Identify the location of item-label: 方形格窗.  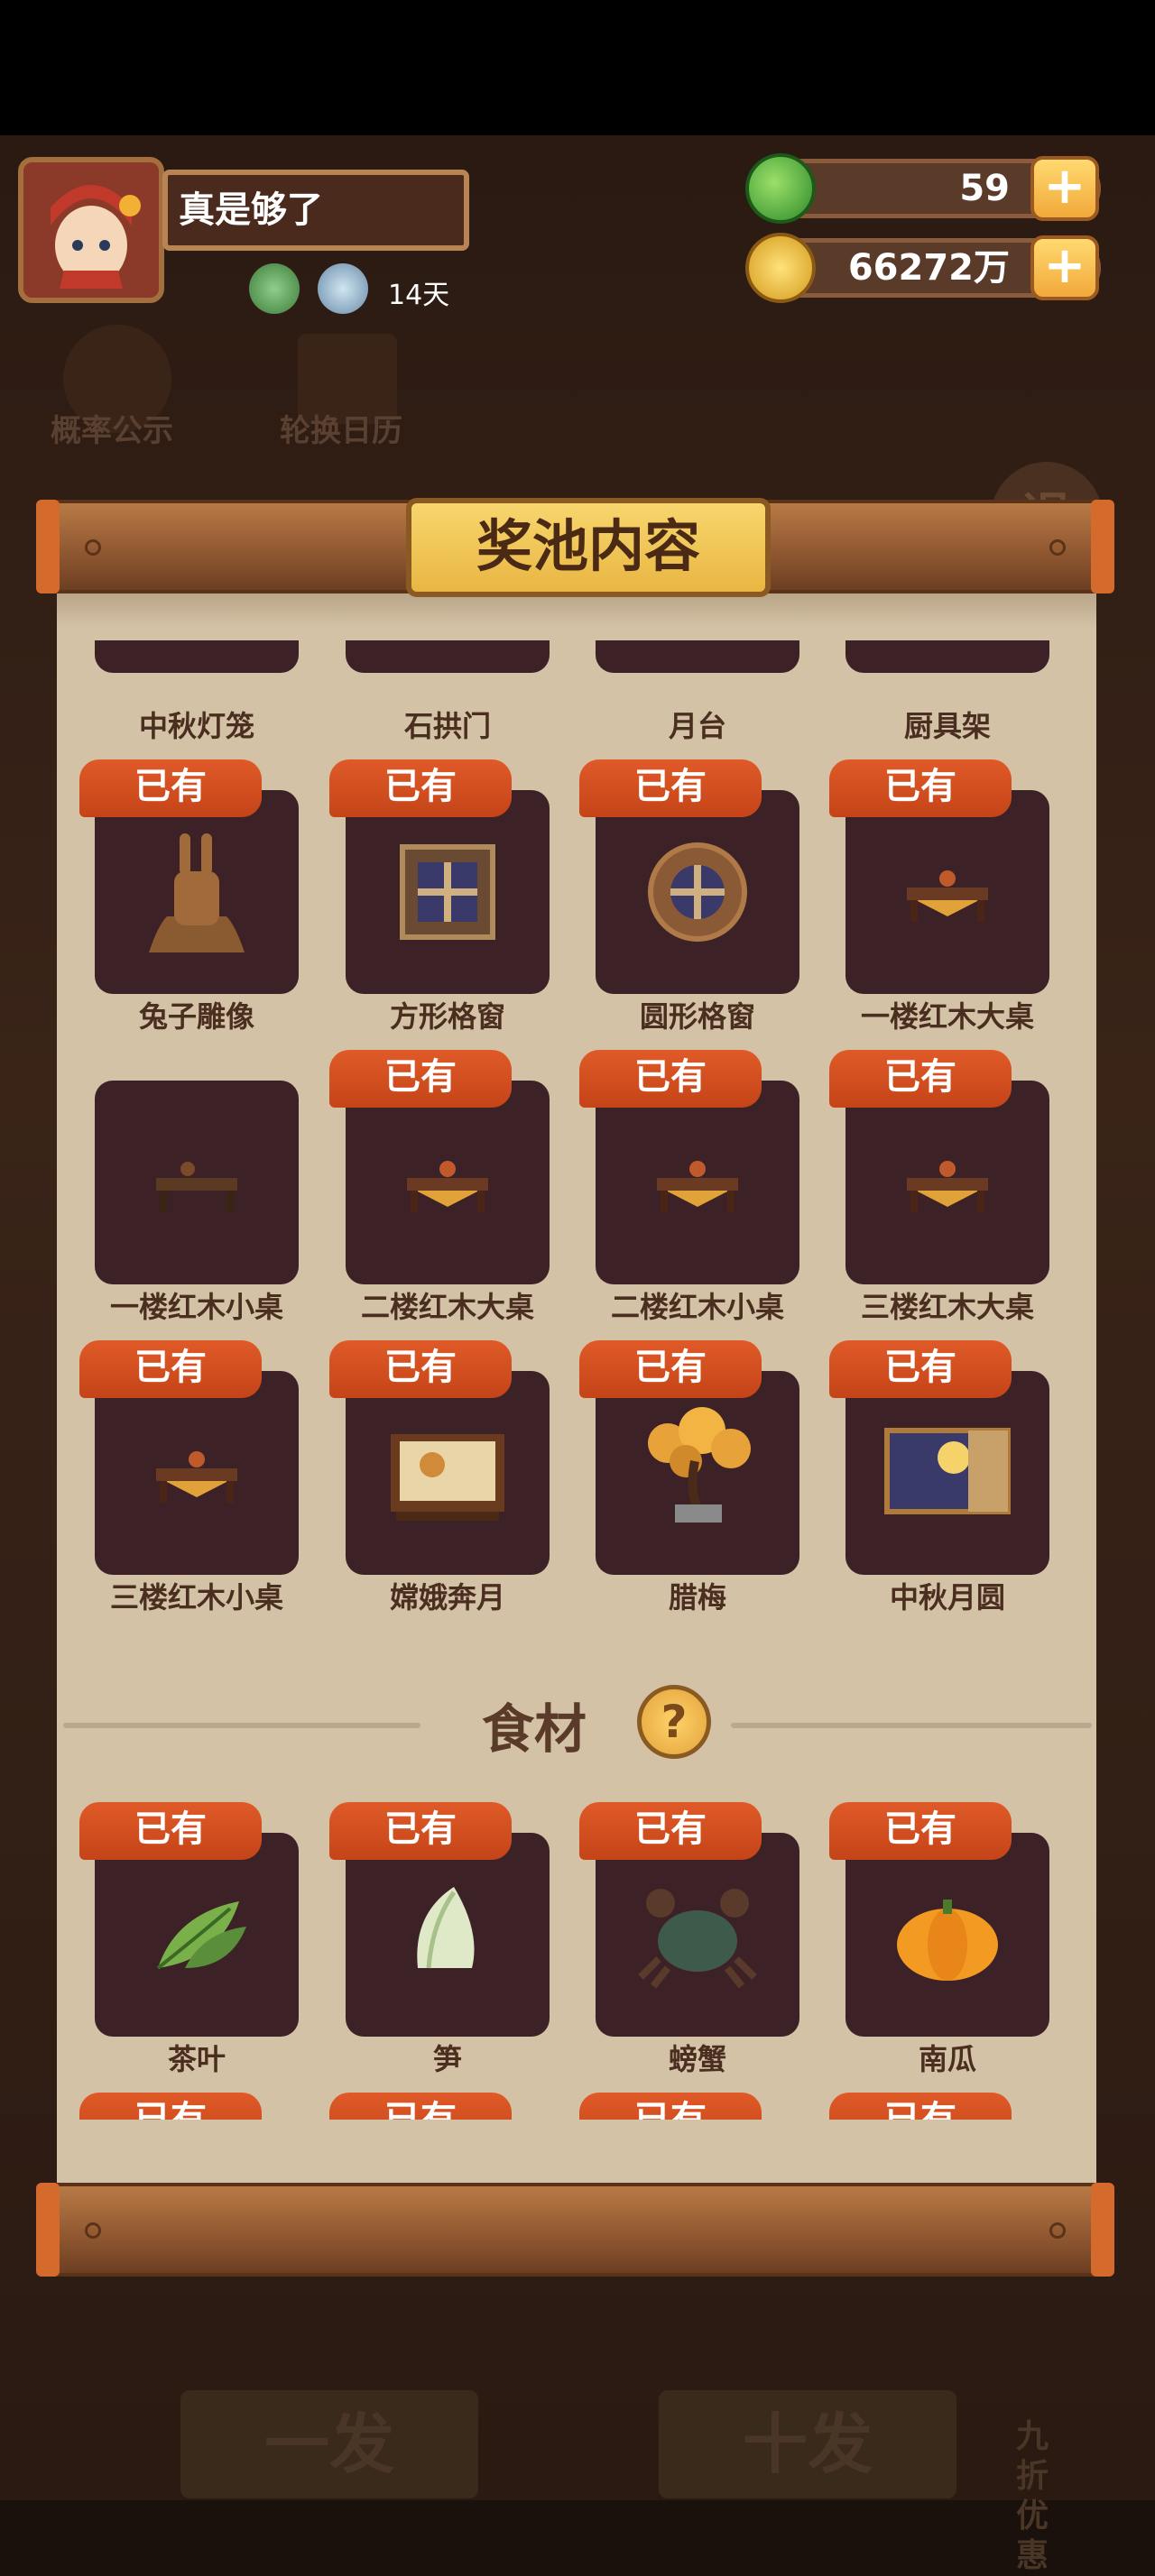
(447, 1017).